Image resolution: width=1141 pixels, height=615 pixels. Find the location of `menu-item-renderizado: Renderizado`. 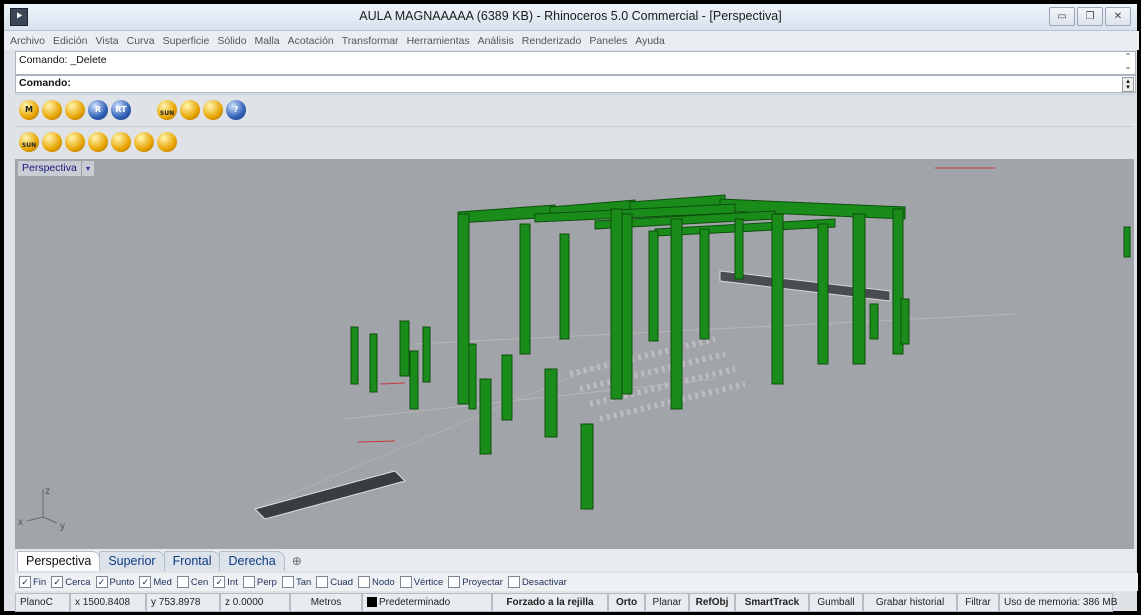

menu-item-renderizado: Renderizado is located at coordinates (552, 41).